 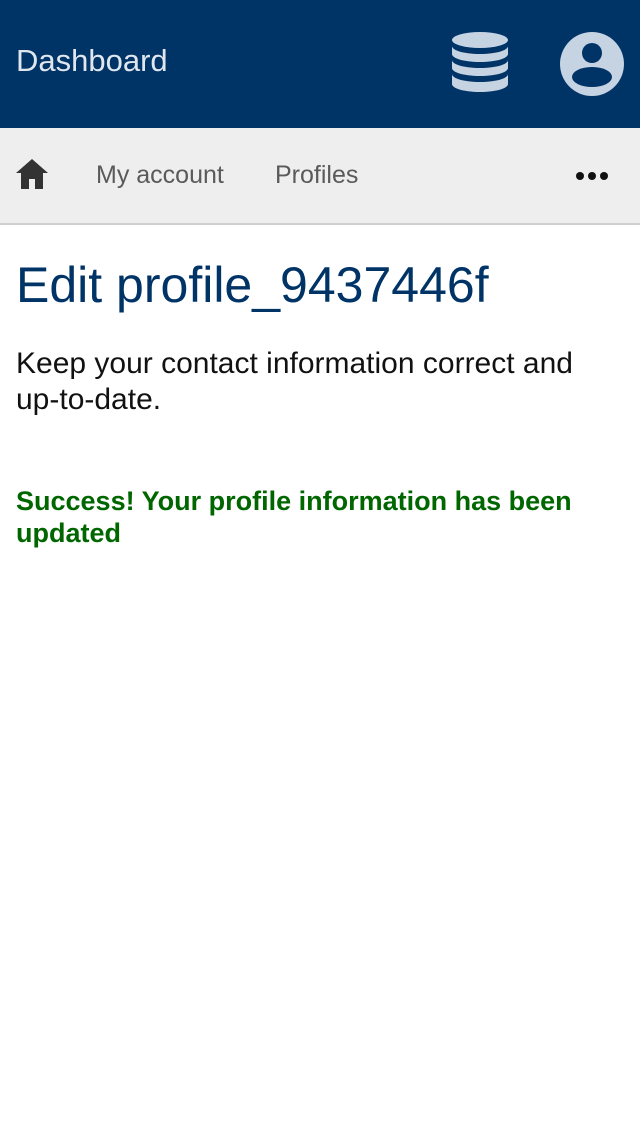 I want to click on page-title: Edit profile_9437446f, so click(x=252, y=285).